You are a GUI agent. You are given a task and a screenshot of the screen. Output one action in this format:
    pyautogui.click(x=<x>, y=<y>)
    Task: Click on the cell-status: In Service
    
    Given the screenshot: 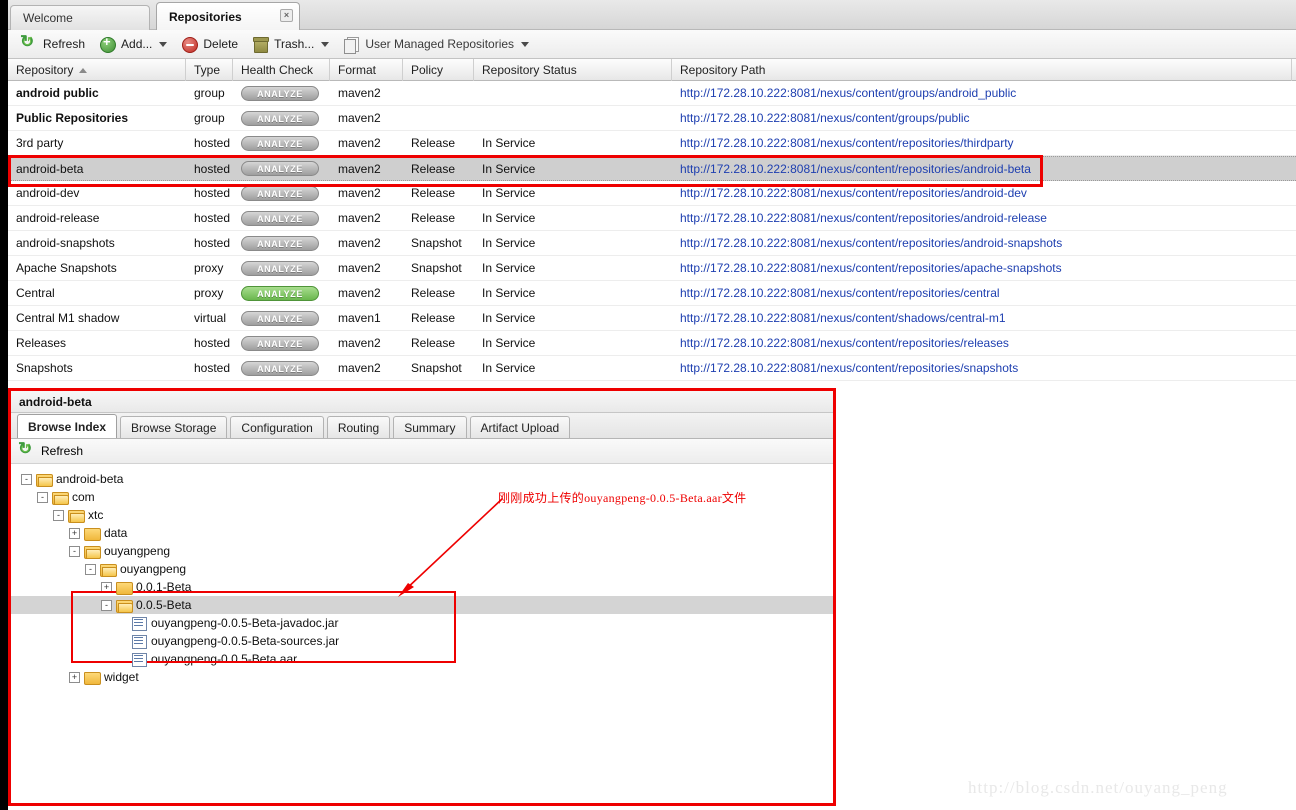 What is the action you would take?
    pyautogui.click(x=509, y=318)
    